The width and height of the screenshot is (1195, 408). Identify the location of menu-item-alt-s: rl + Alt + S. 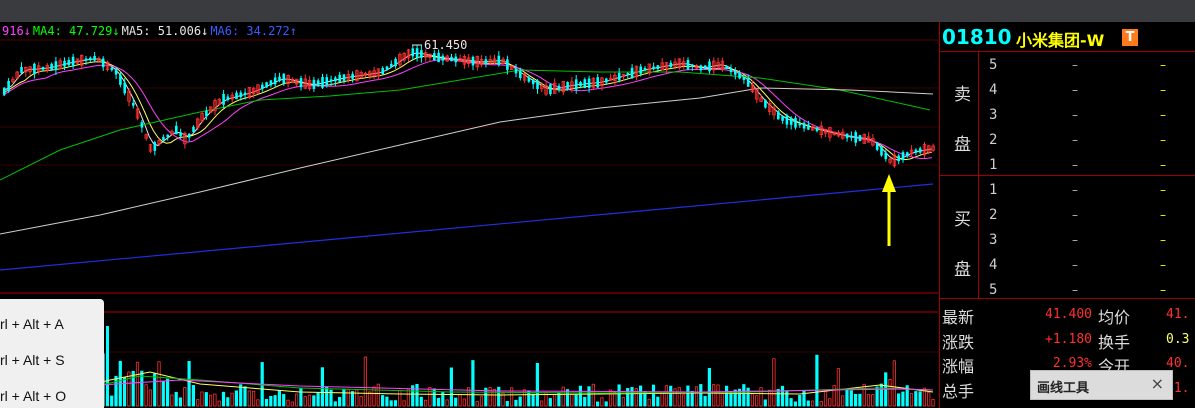
(32, 360).